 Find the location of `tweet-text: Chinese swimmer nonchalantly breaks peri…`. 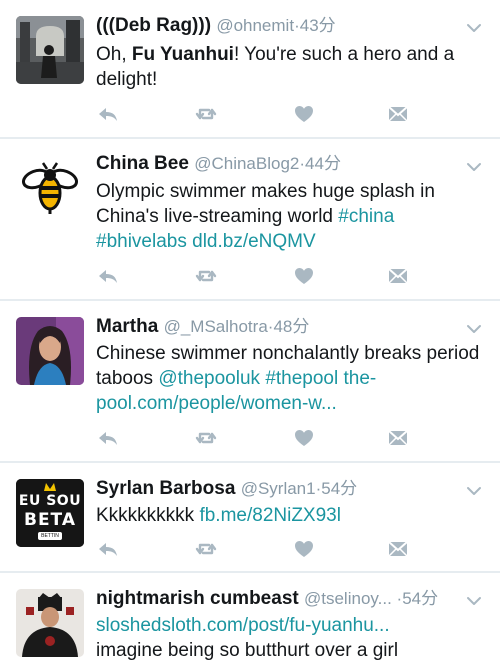

tweet-text: Chinese swimmer nonchalantly breaks peri… is located at coordinates (288, 378).